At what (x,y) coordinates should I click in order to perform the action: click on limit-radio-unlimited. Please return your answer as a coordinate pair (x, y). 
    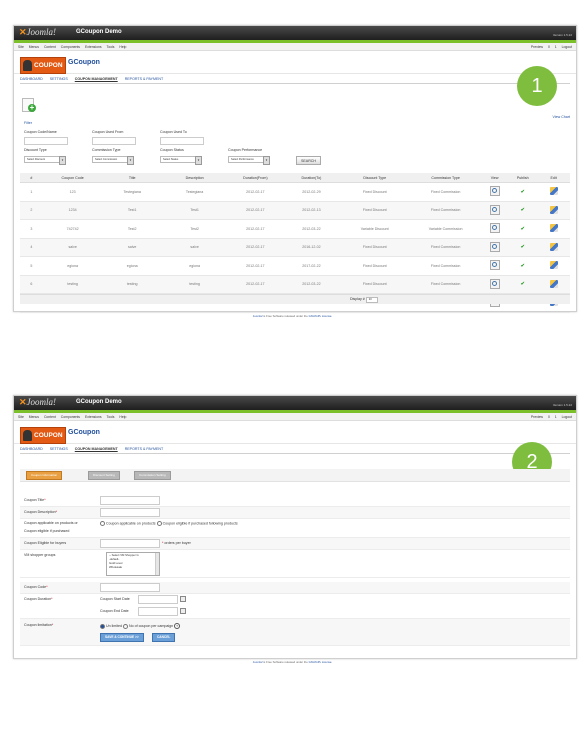
    Looking at the image, I should click on (102, 626).